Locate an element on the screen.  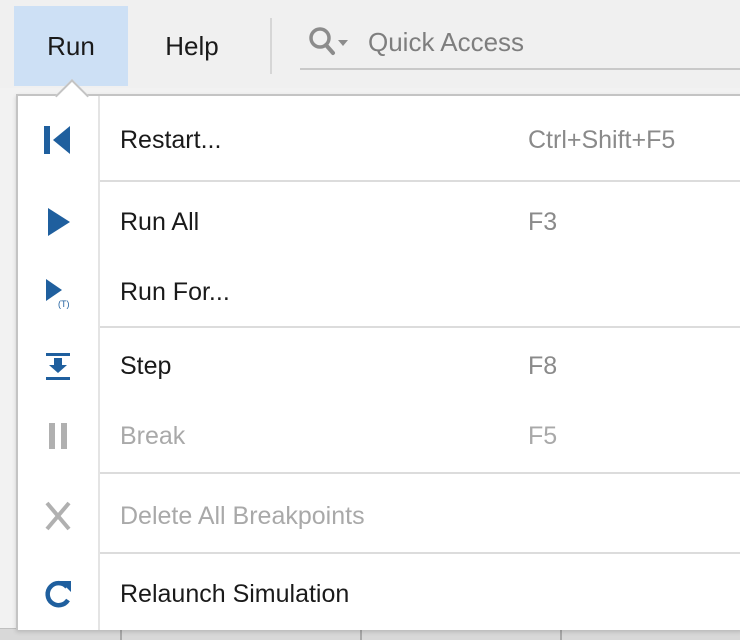
menu-item-run-all: Run All F3 is located at coordinates (379, 222).